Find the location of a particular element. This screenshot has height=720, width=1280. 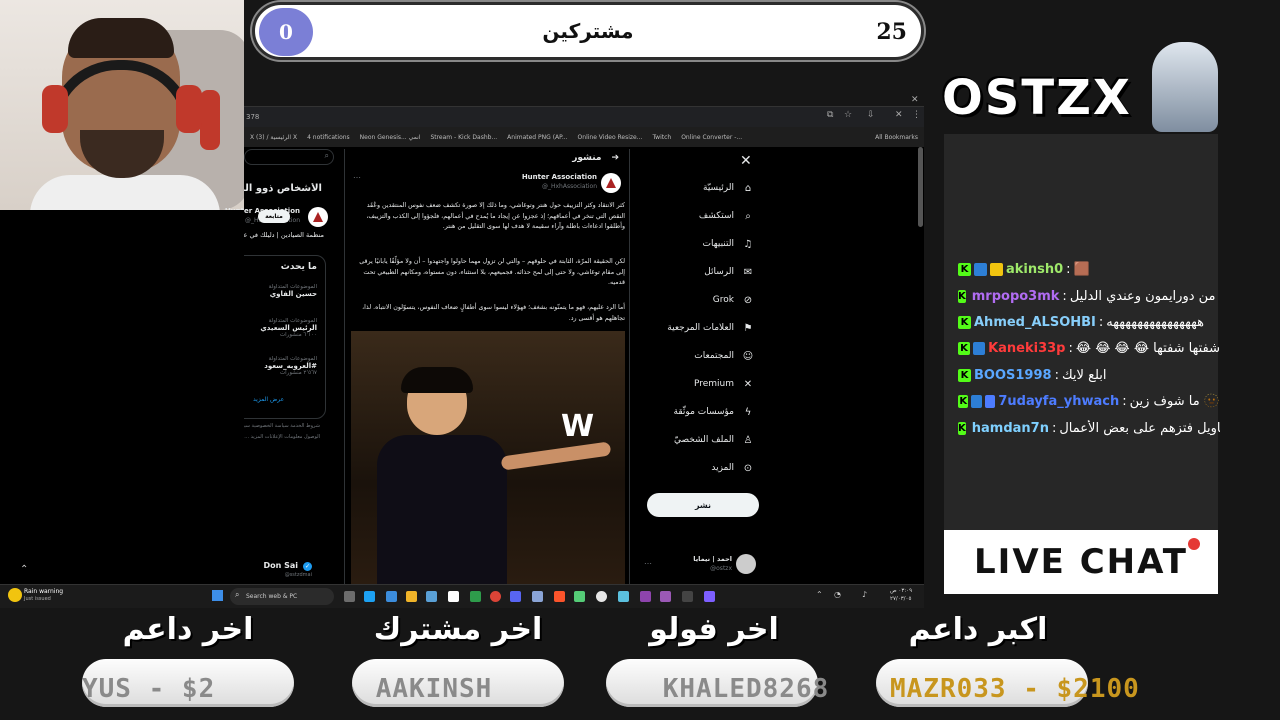

nav-profile: الملف الشخصيّ ♙ is located at coordinates (679, 440).